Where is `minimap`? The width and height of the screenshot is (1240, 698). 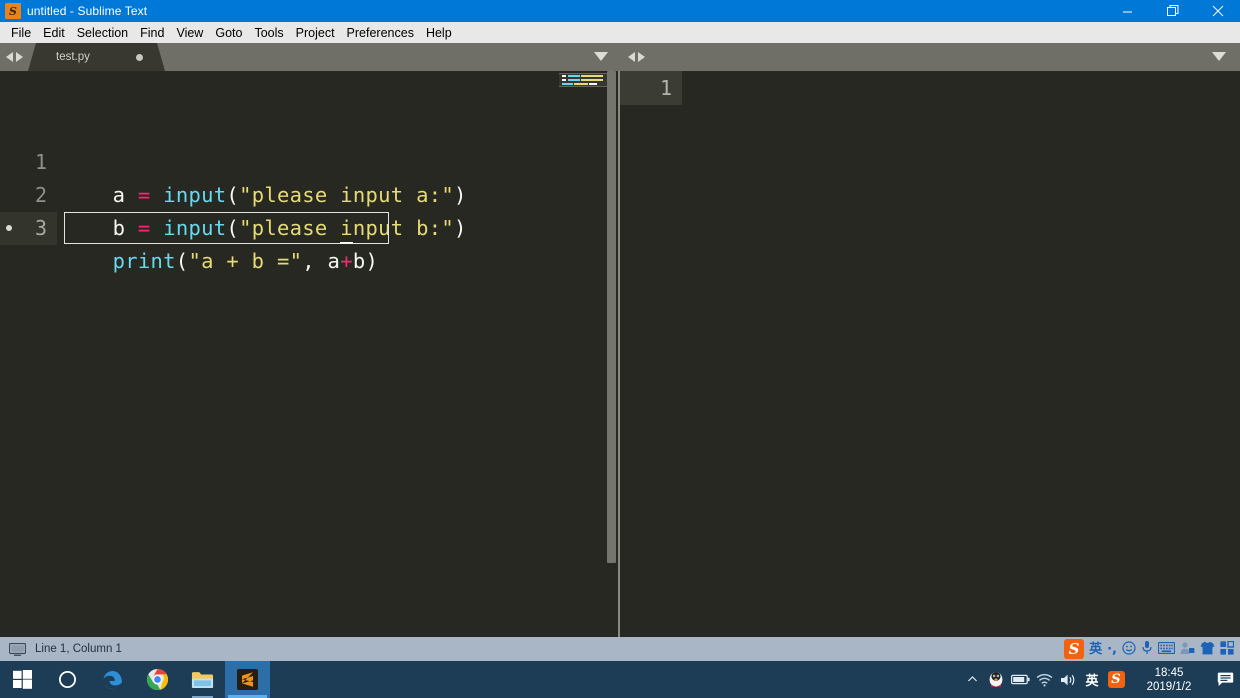 minimap is located at coordinates (584, 354).